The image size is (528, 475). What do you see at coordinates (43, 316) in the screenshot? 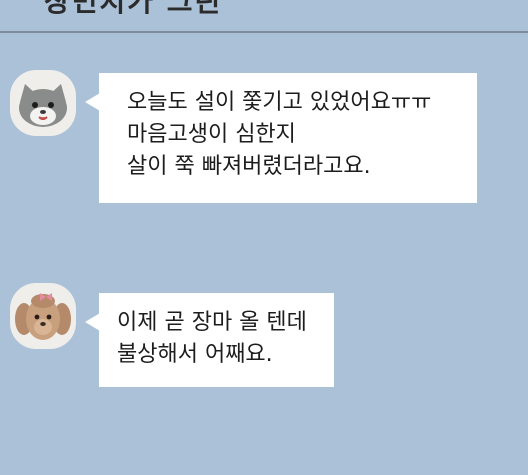
I see `poodle-avatar-icon` at bounding box center [43, 316].